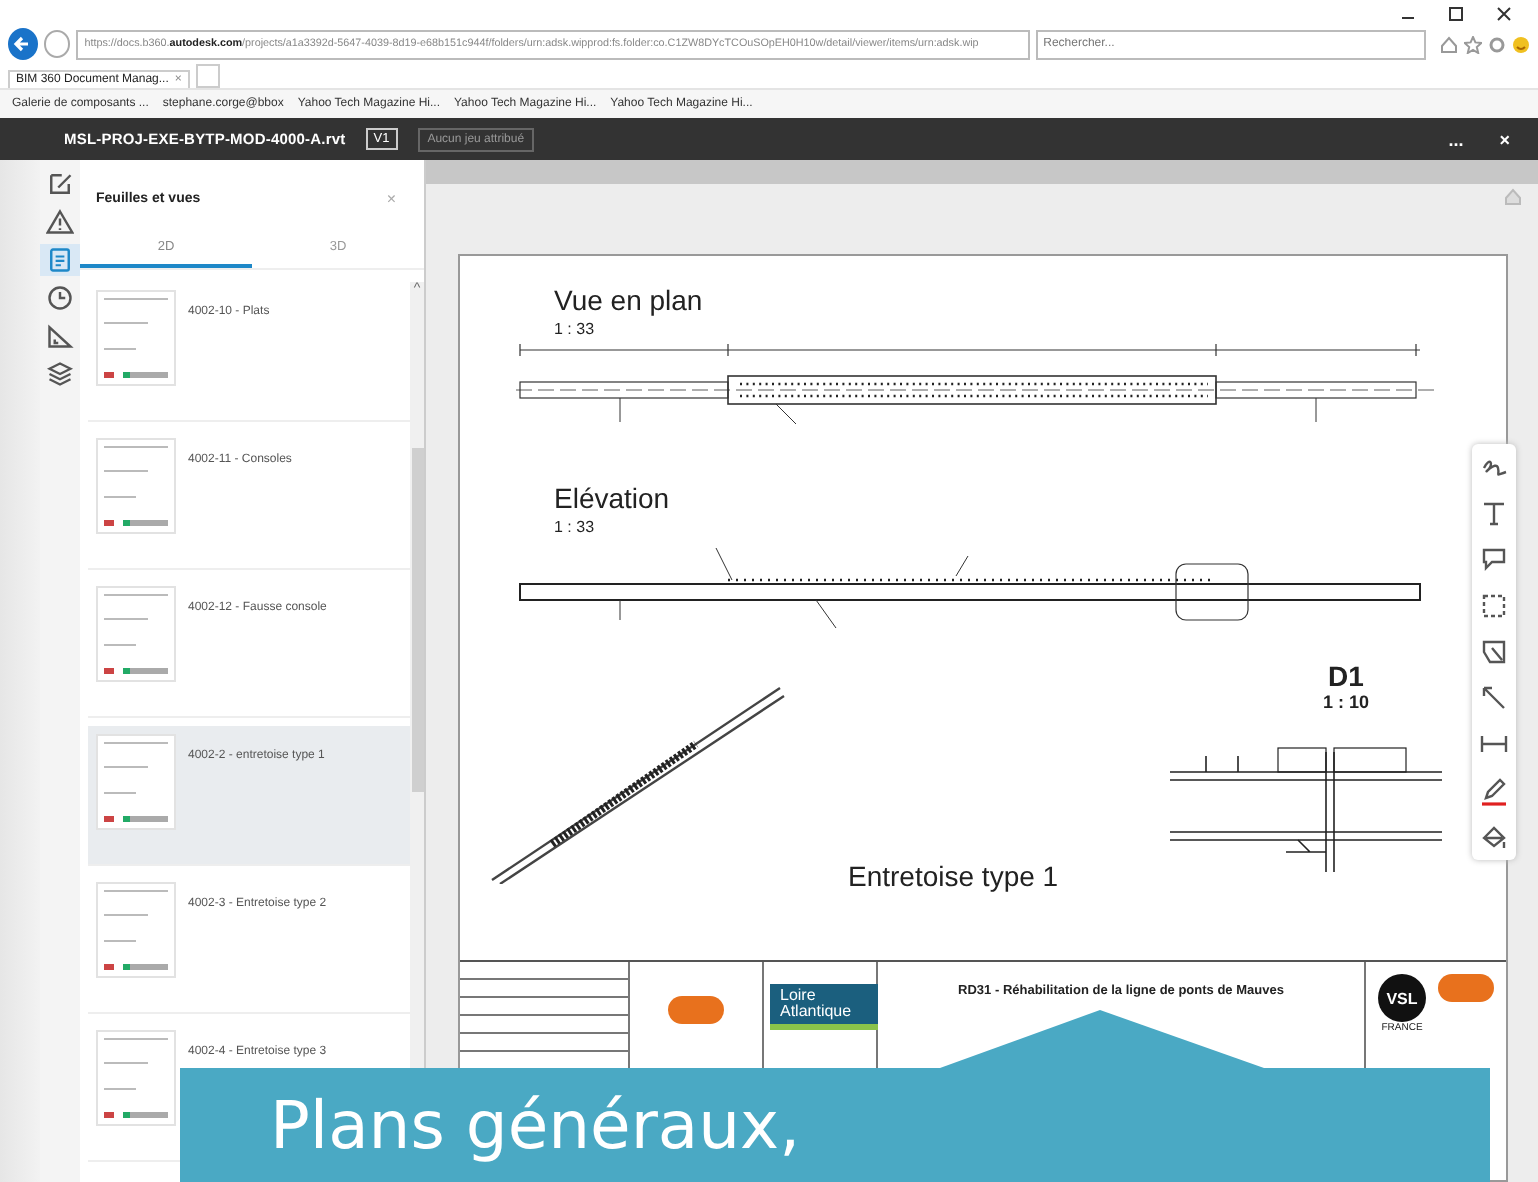 The width and height of the screenshot is (1538, 1182). I want to click on view-title: Elévation, so click(612, 498).